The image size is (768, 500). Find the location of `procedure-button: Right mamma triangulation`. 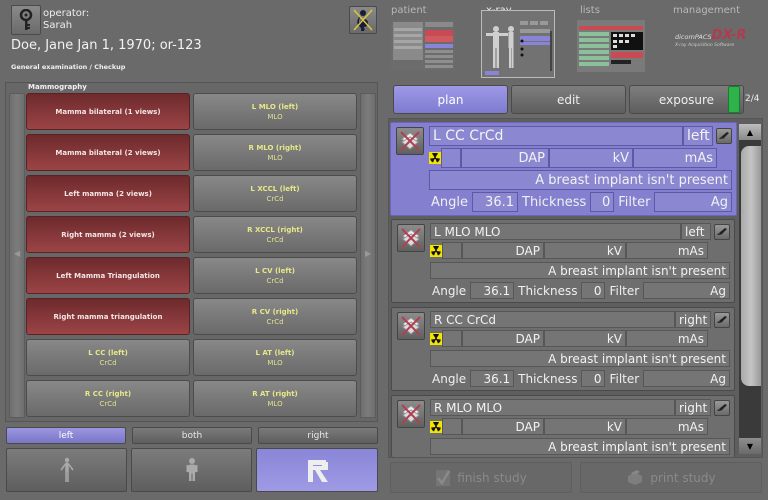

procedure-button: Right mamma triangulation is located at coordinates (108, 316).